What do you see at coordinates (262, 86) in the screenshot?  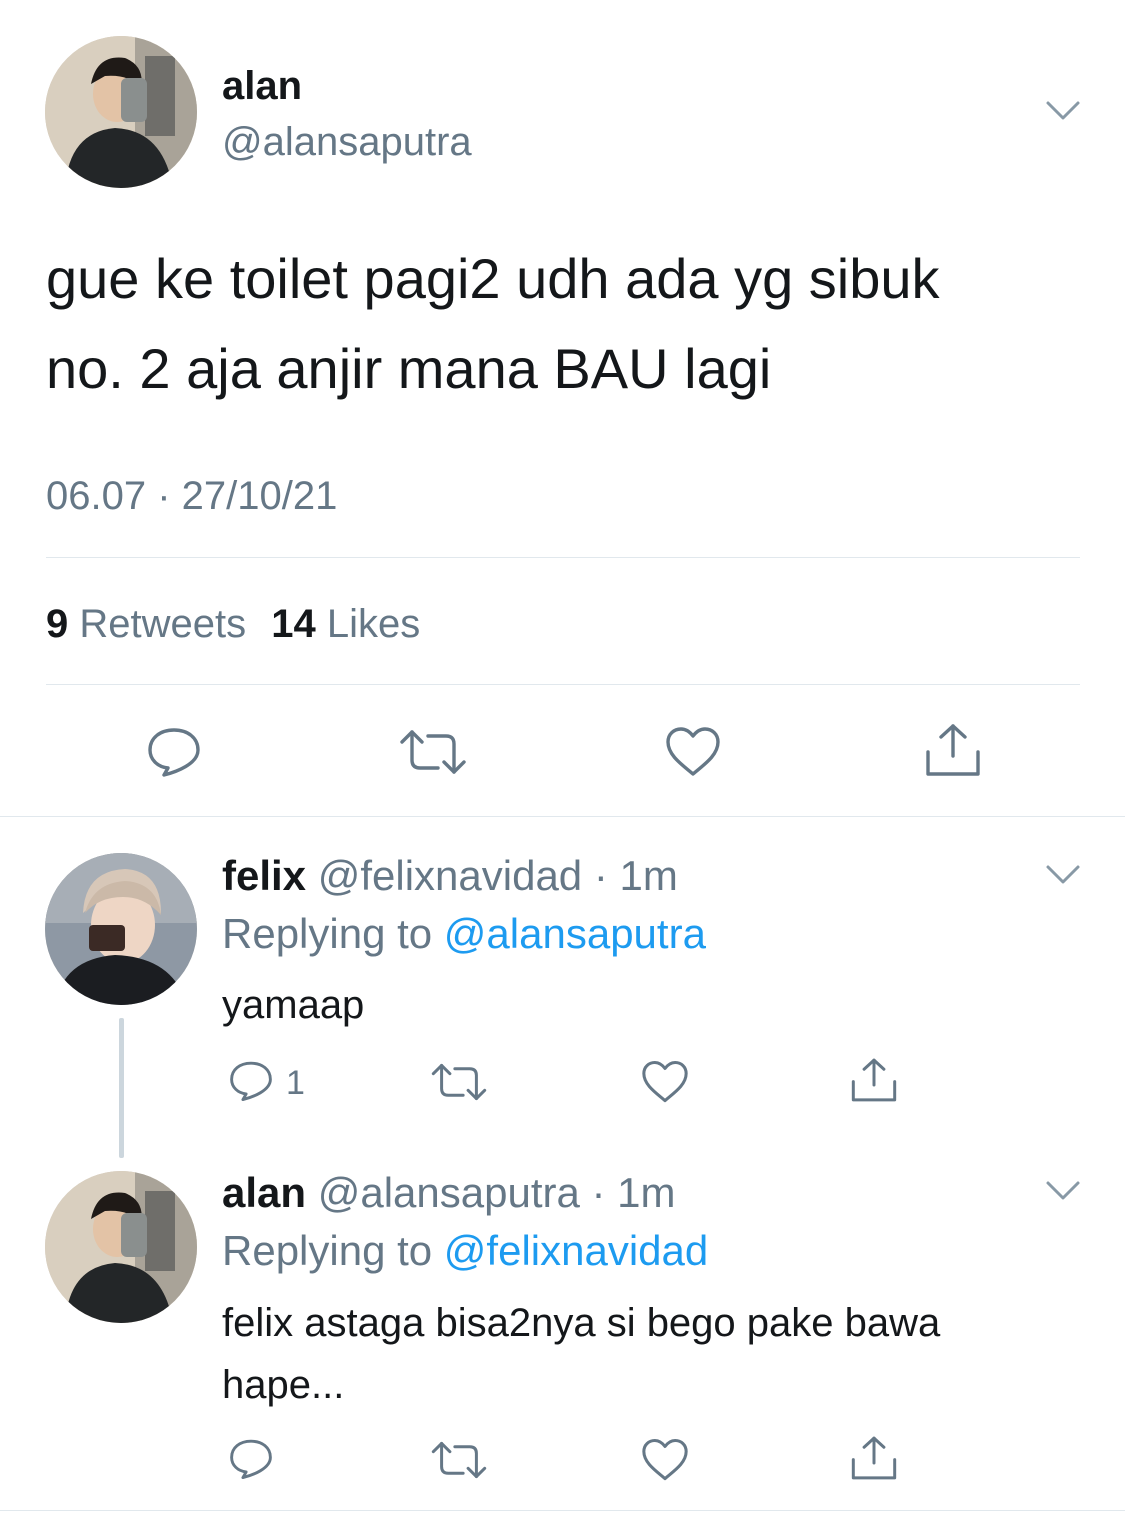 I see `author-name: alan` at bounding box center [262, 86].